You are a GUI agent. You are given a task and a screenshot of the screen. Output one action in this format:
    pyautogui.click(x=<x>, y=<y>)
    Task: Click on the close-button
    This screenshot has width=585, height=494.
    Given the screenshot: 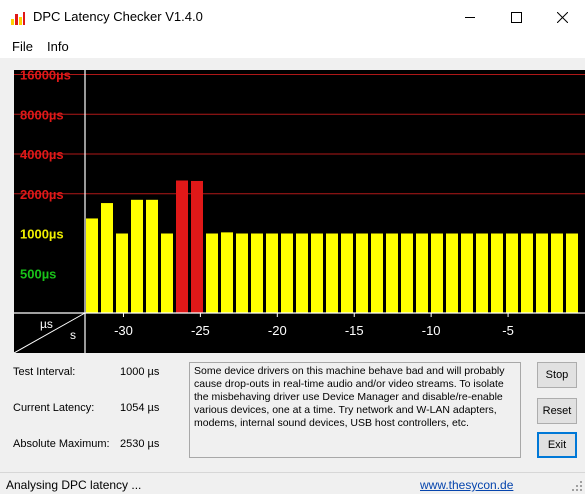 What is the action you would take?
    pyautogui.click(x=562, y=17)
    